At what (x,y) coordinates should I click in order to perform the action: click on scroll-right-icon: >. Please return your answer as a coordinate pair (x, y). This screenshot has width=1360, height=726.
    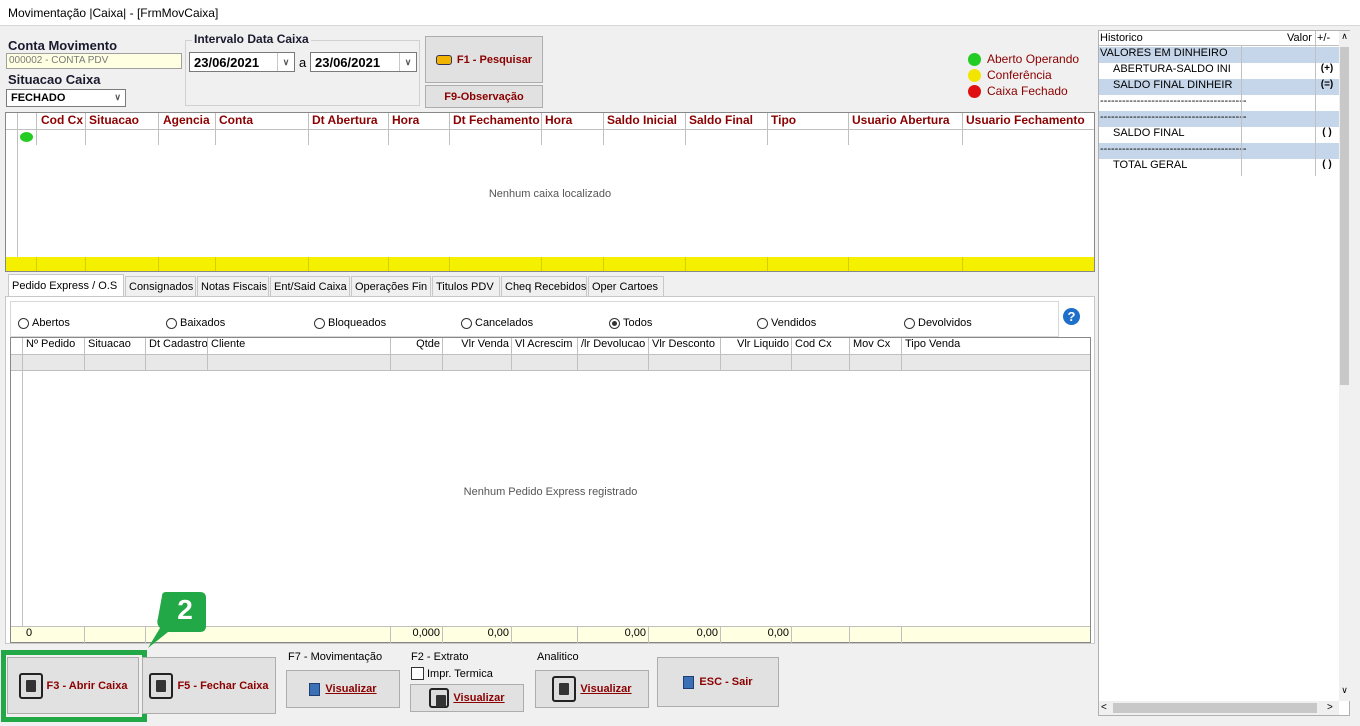
    Looking at the image, I should click on (1330, 707).